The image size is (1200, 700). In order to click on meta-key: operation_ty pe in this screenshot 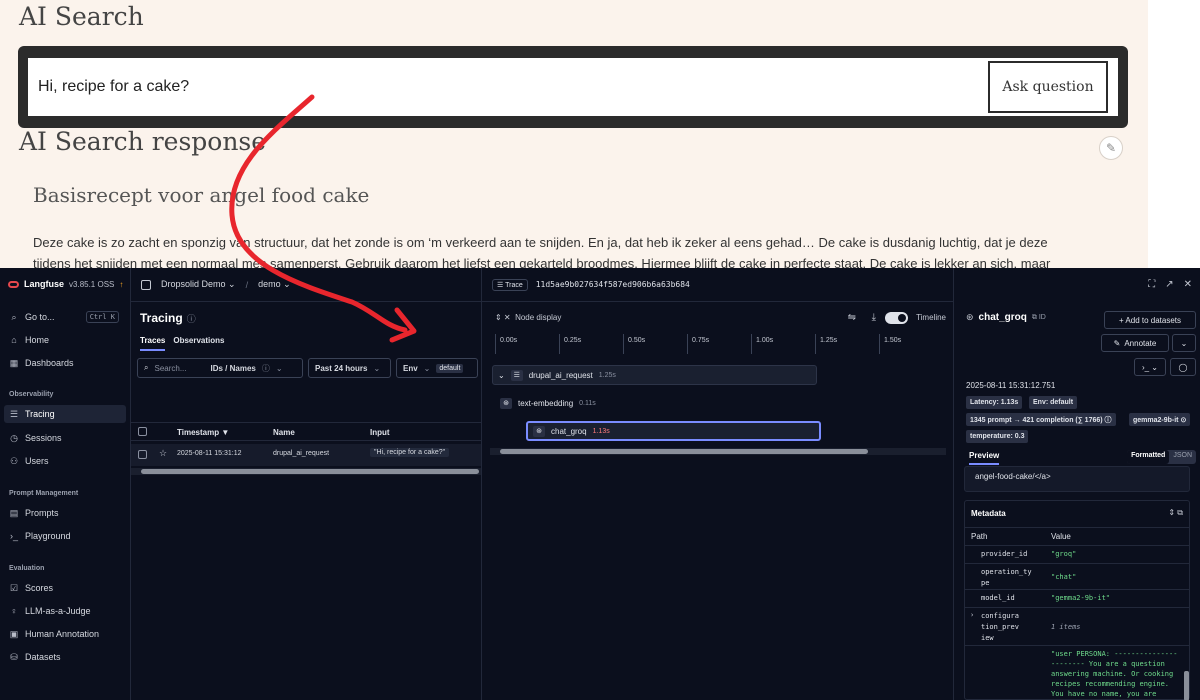, I will do `click(1006, 577)`.